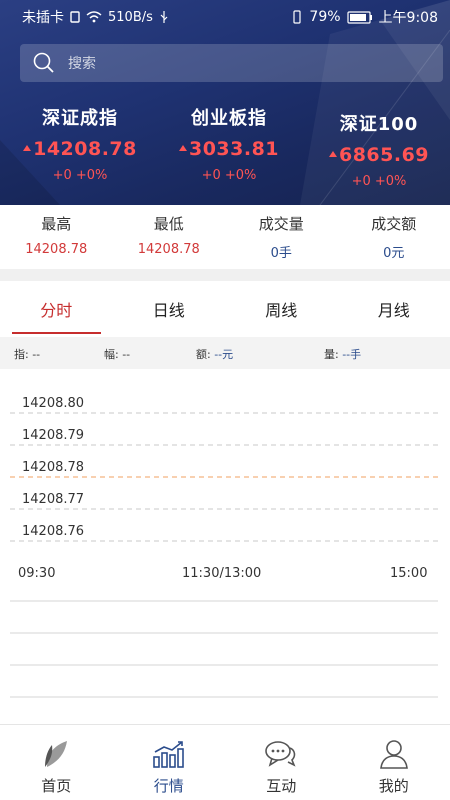 The image size is (450, 800). Describe the element at coordinates (325, 17) in the screenshot. I see `battery-percent: 79%` at that location.